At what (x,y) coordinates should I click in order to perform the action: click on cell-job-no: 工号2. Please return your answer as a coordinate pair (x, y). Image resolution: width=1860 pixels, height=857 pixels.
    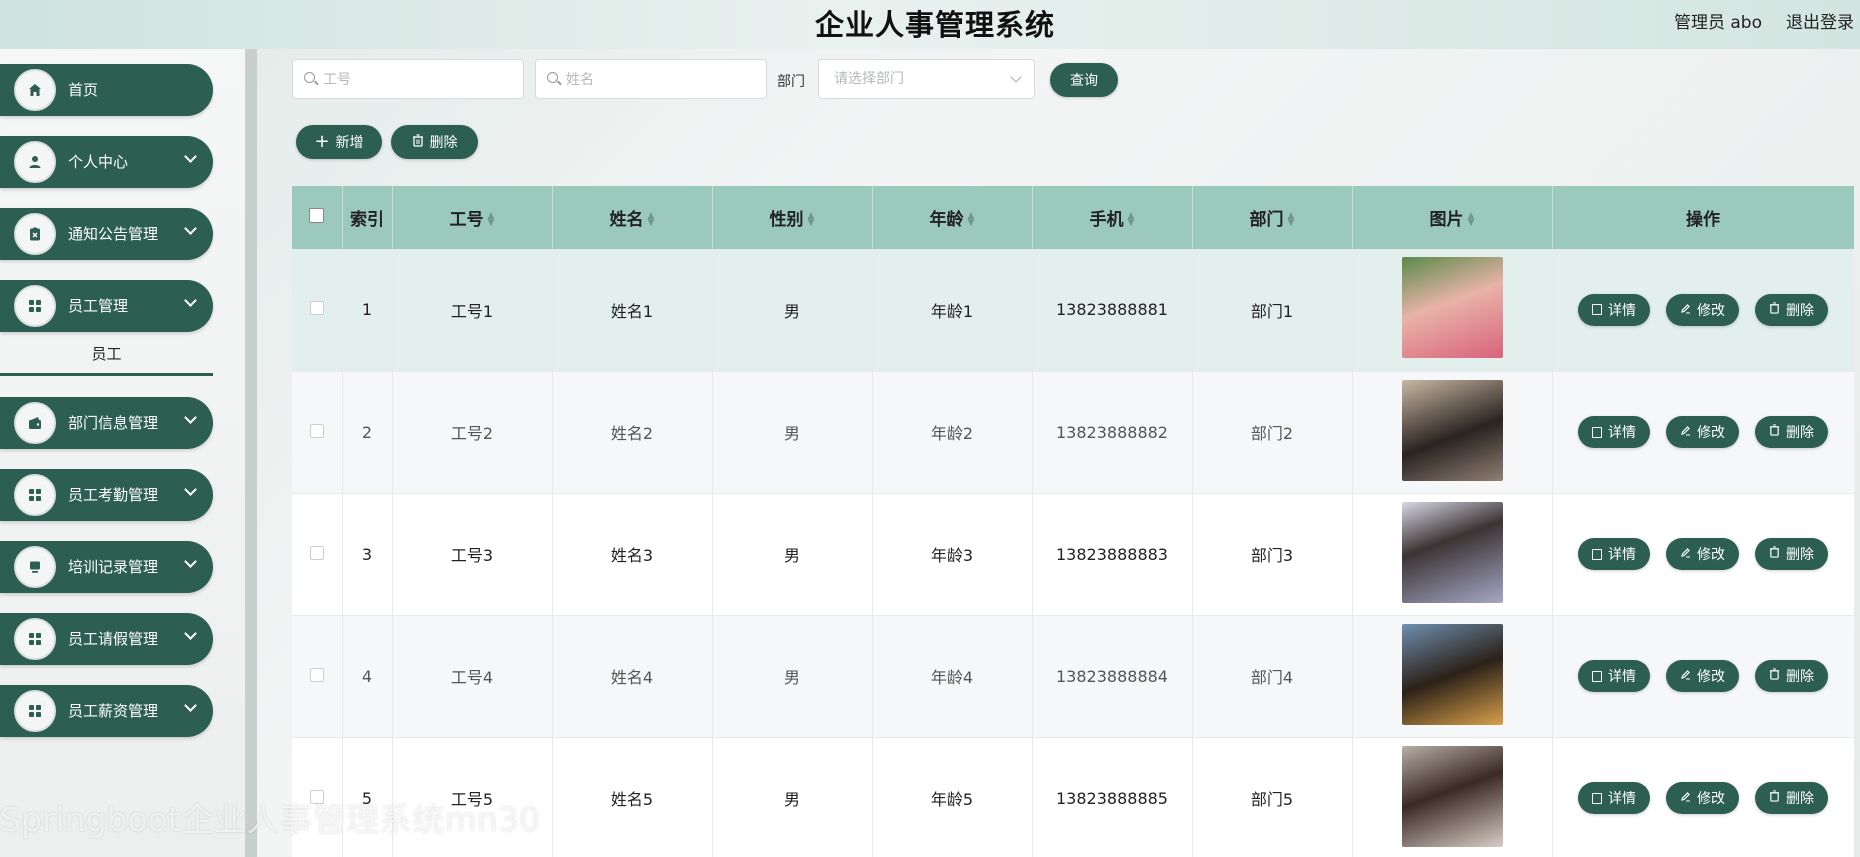
    Looking at the image, I should click on (472, 432).